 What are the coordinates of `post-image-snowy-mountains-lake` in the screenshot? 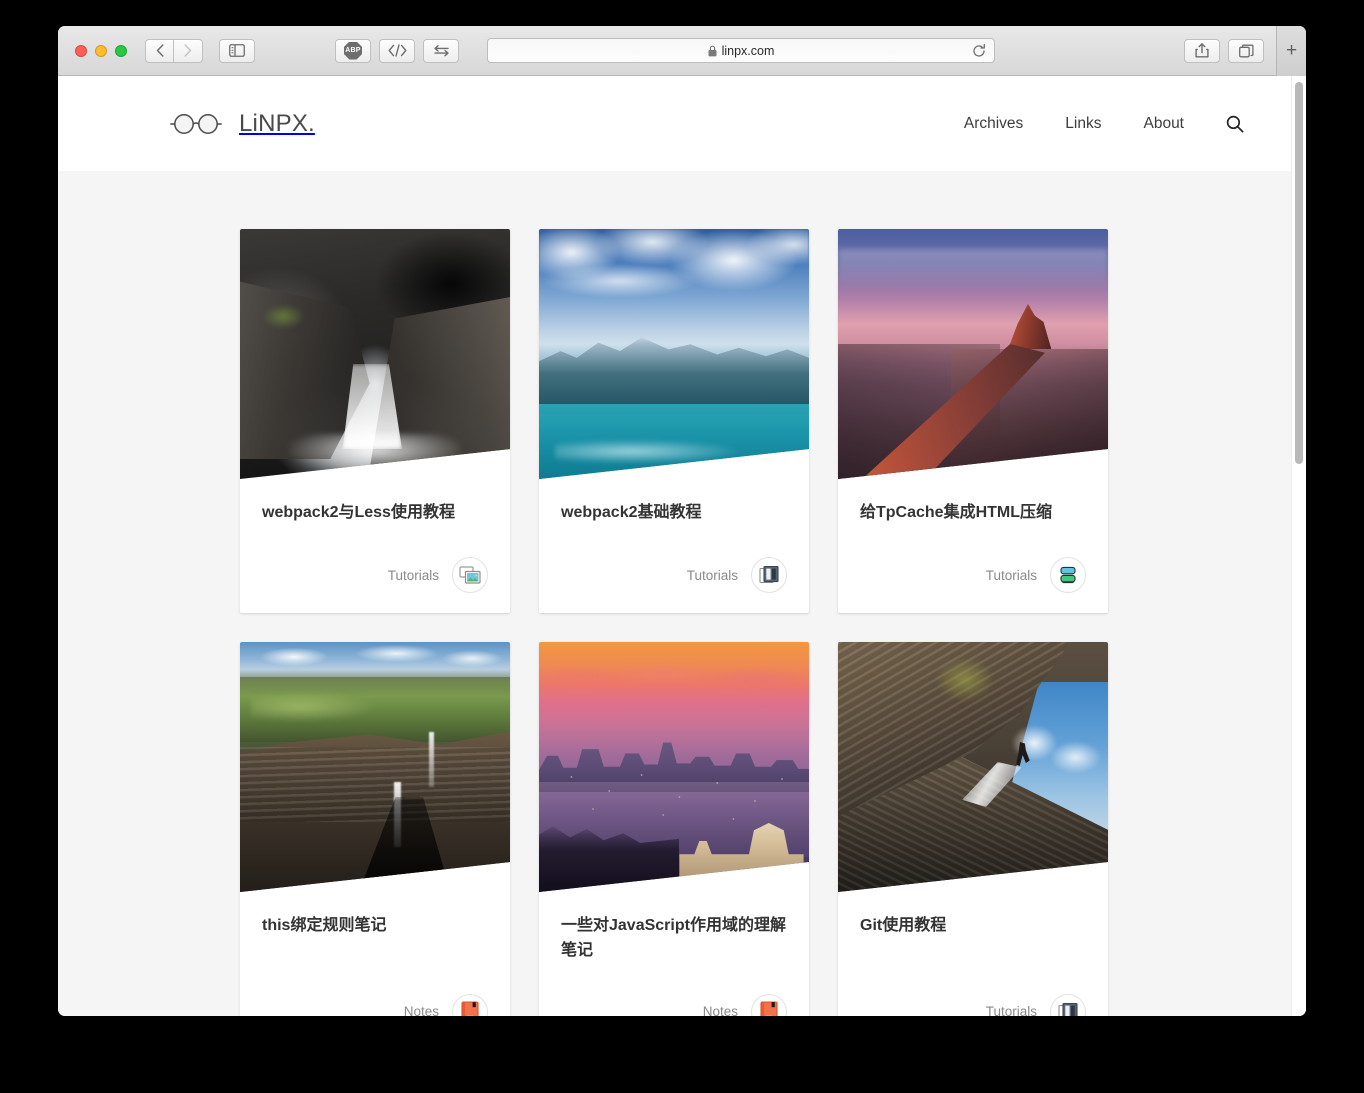 It's located at (674, 354).